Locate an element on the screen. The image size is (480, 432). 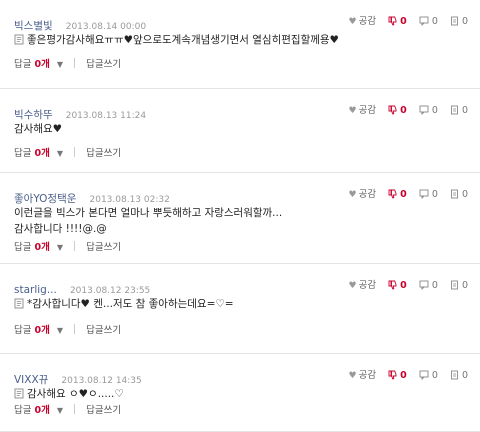
comment-header: 좋아YO정택운 2013.08.13 02:32 is located at coordinates (92, 196).